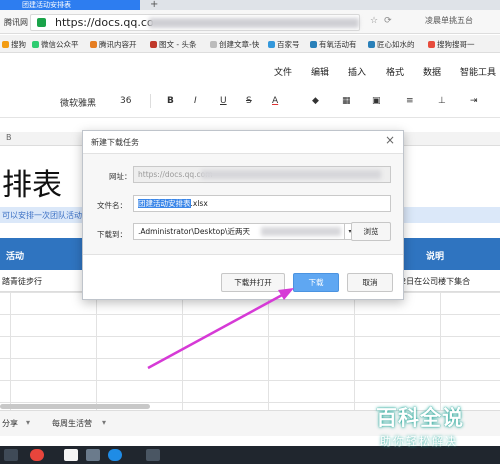 The height and width of the screenshot is (464, 500). What do you see at coordinates (286, 294) in the screenshot?
I see `arrow-head` at bounding box center [286, 294].